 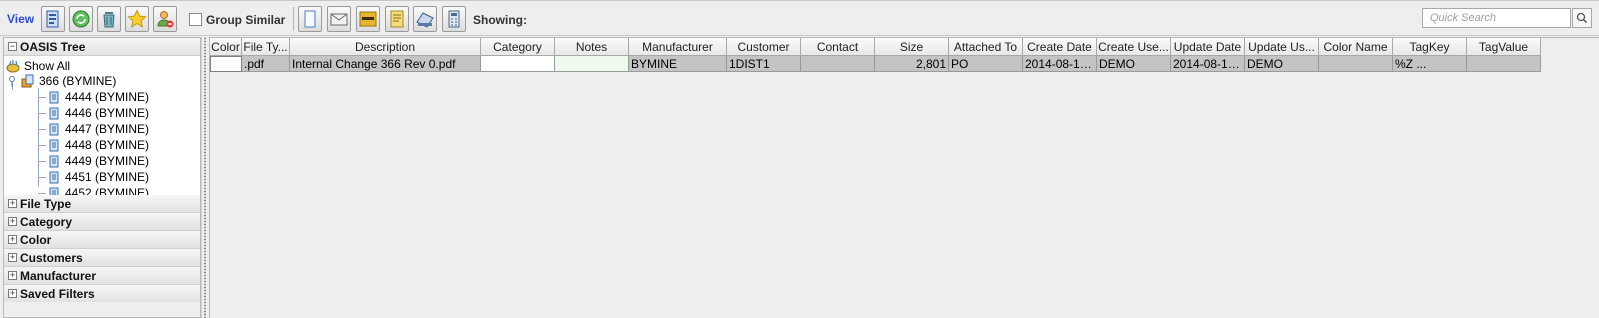 I want to click on scan-document-button, so click(x=425, y=19).